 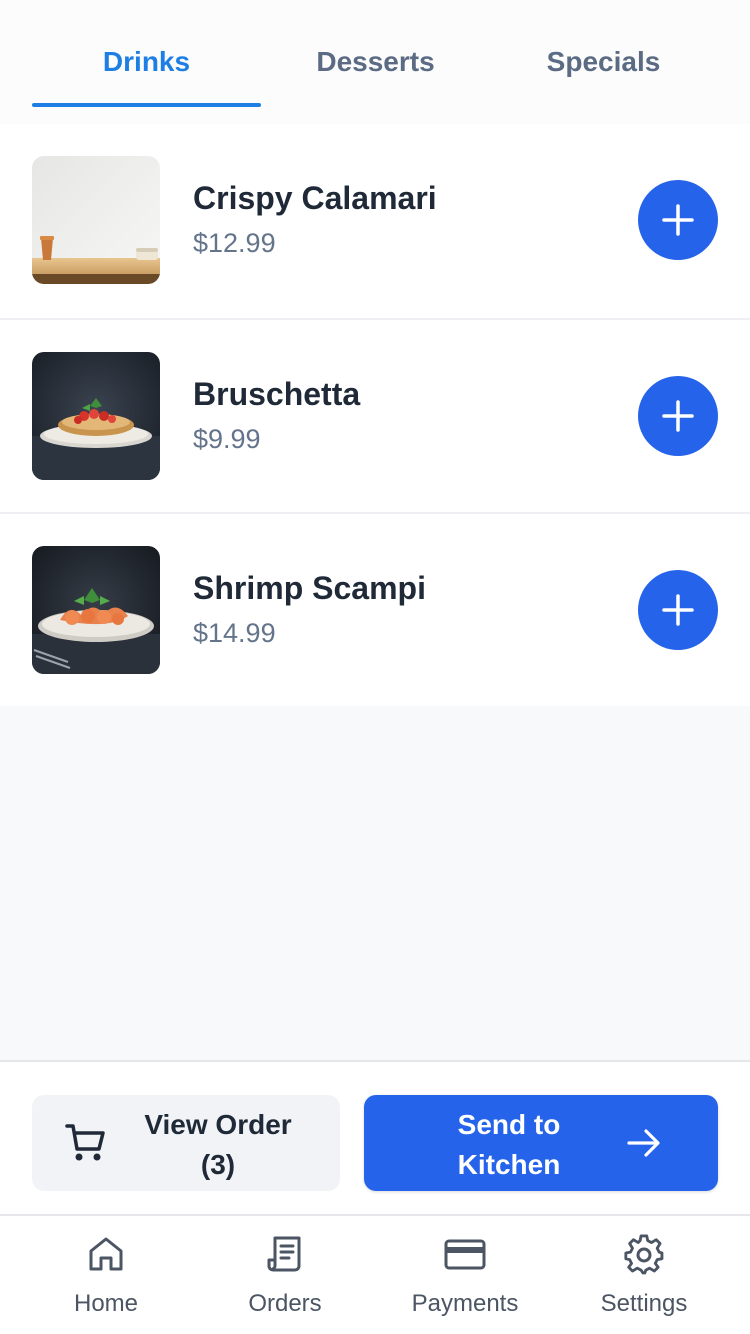 I want to click on nav-payments-label: Payments, so click(x=465, y=1303).